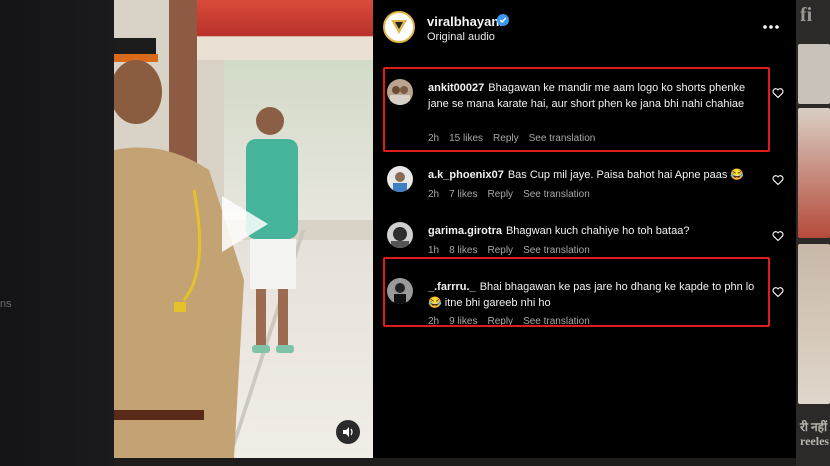 This screenshot has height=466, width=830. I want to click on comment-username: a.k_phoenix07, so click(466, 175).